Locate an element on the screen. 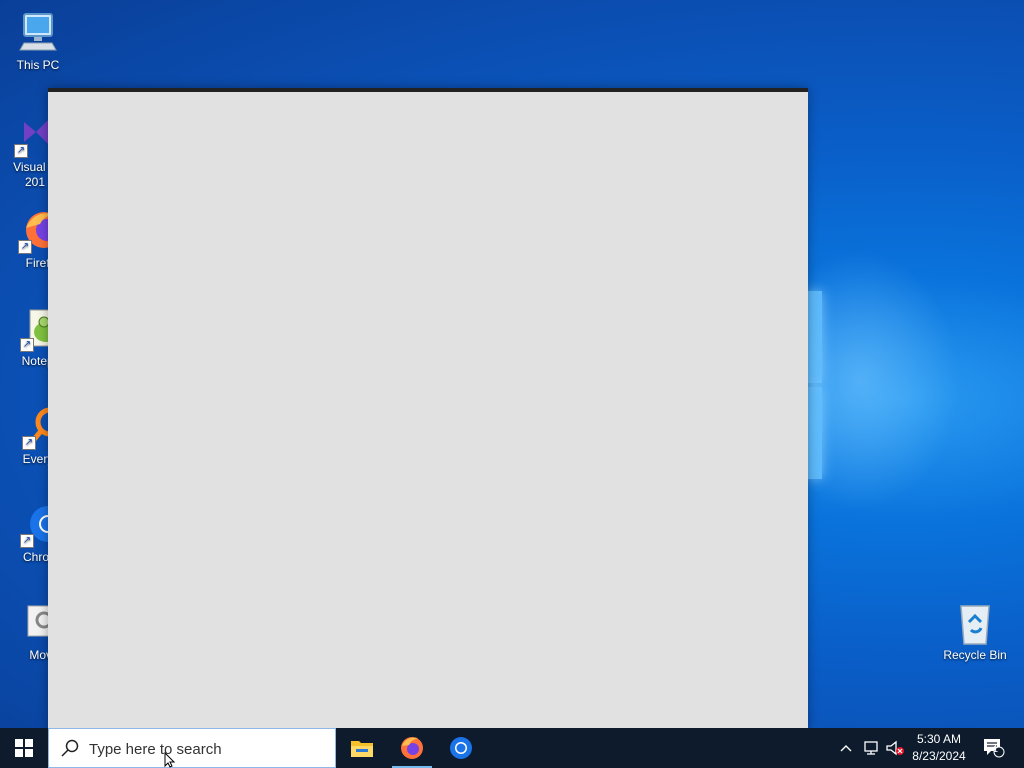  recycle-bin-icon is located at coordinates (975, 622).